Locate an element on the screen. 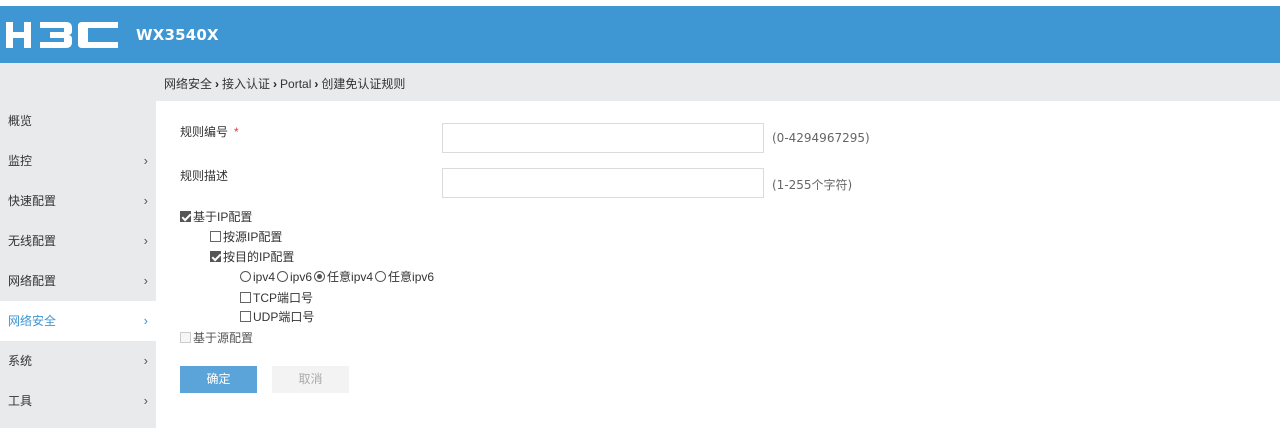 The image size is (1280, 428). radio-ipv4-label: ipv4 is located at coordinates (264, 276).